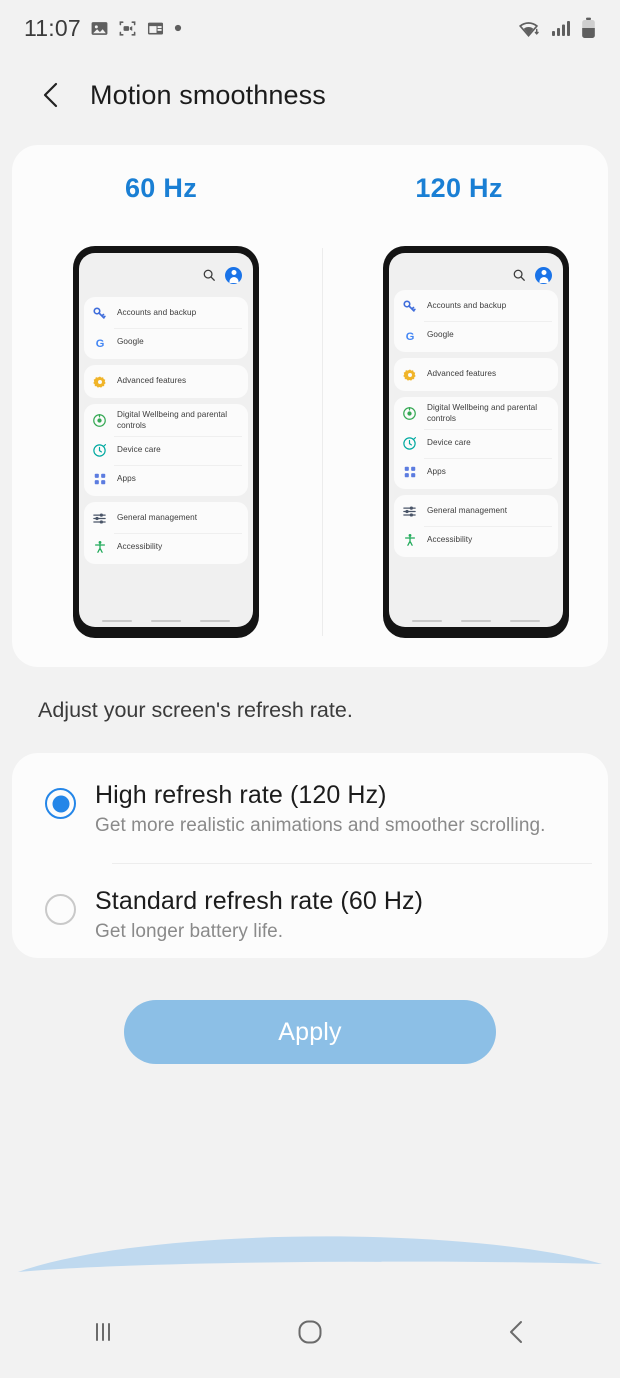 The image size is (620, 1378). What do you see at coordinates (60, 909) in the screenshot?
I see `radio-standard-refresh-rate` at bounding box center [60, 909].